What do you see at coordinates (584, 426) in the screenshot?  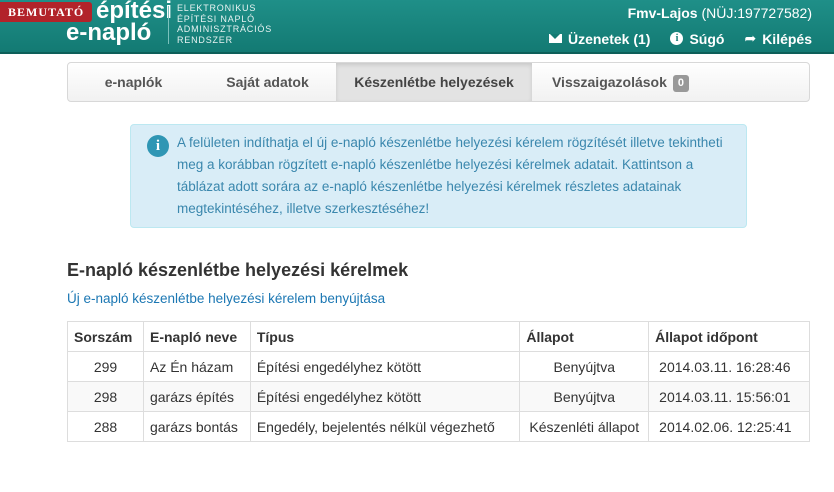 I see `cell-state: Készenléti állapot` at bounding box center [584, 426].